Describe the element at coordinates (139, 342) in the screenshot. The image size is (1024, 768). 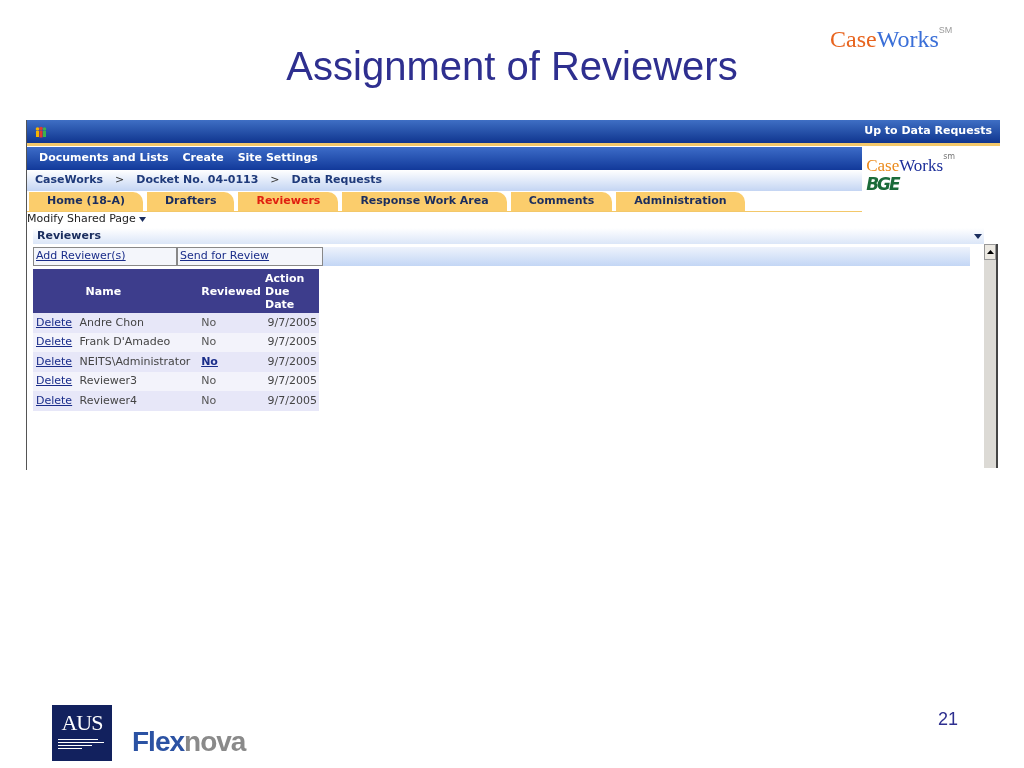
I see `table-cell: Frank D'Amadeo` at that location.